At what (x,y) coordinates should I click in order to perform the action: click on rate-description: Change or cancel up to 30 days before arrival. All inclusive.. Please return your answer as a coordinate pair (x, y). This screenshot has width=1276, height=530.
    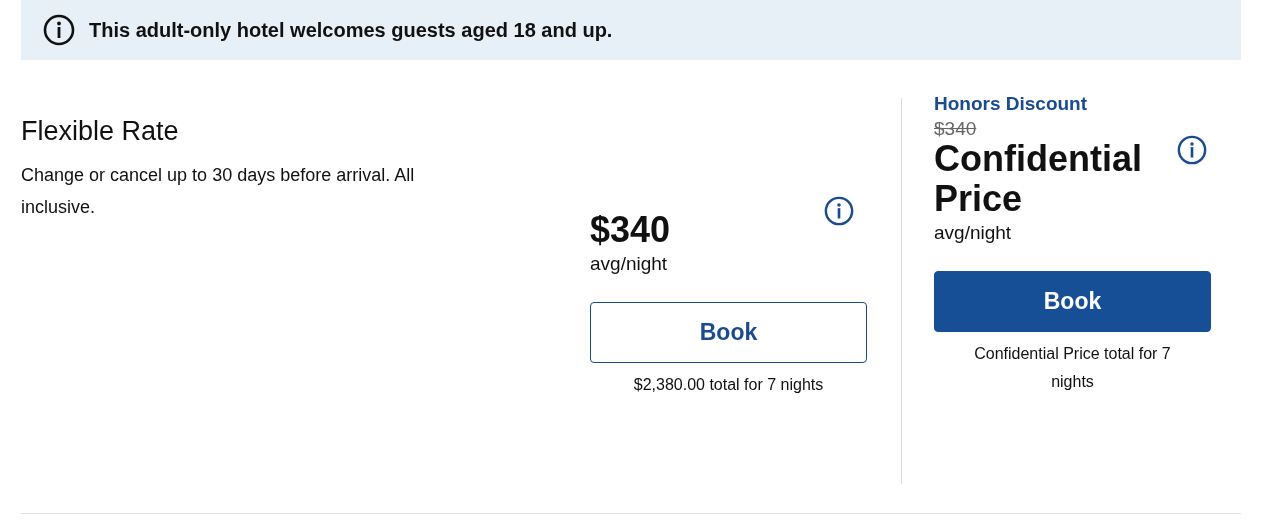
    Looking at the image, I should click on (218, 192).